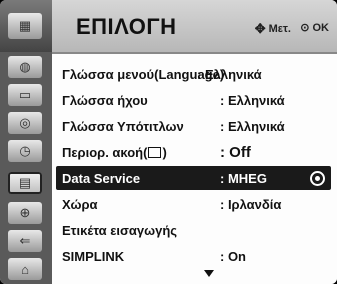 The height and width of the screenshot is (284, 337). Describe the element at coordinates (93, 256) in the screenshot. I see `menu-item-label: SIMPLINK` at that location.